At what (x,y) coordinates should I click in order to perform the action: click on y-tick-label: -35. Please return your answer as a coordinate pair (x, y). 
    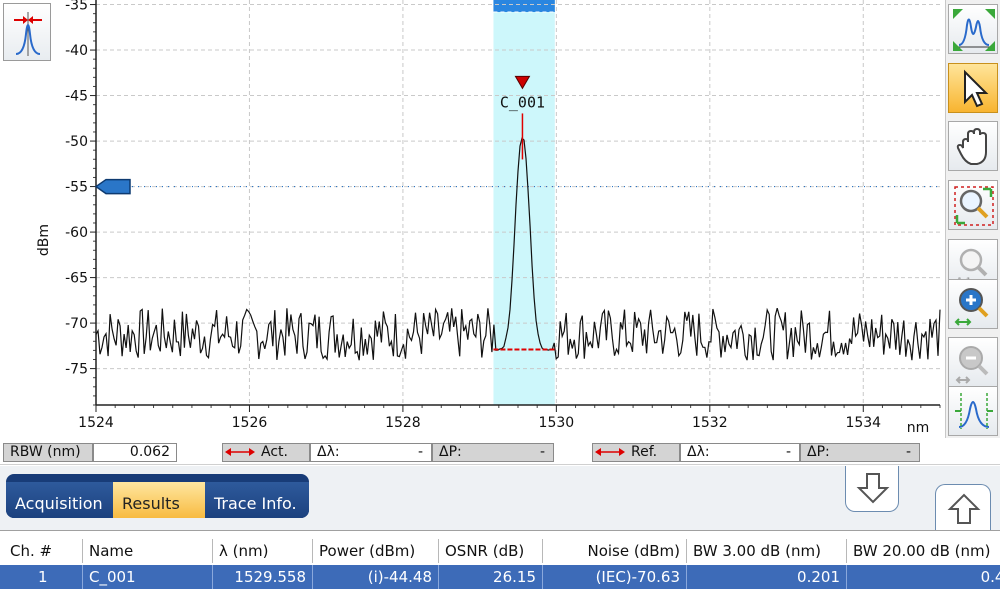
    Looking at the image, I should click on (76, 7).